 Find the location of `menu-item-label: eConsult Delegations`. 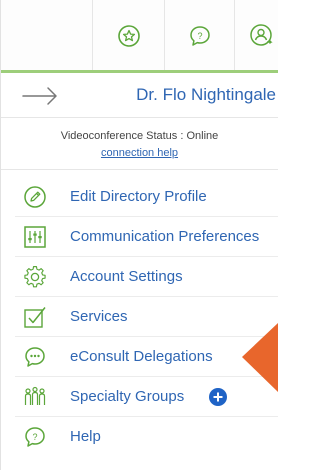

menu-item-label: eConsult Delegations is located at coordinates (141, 356).